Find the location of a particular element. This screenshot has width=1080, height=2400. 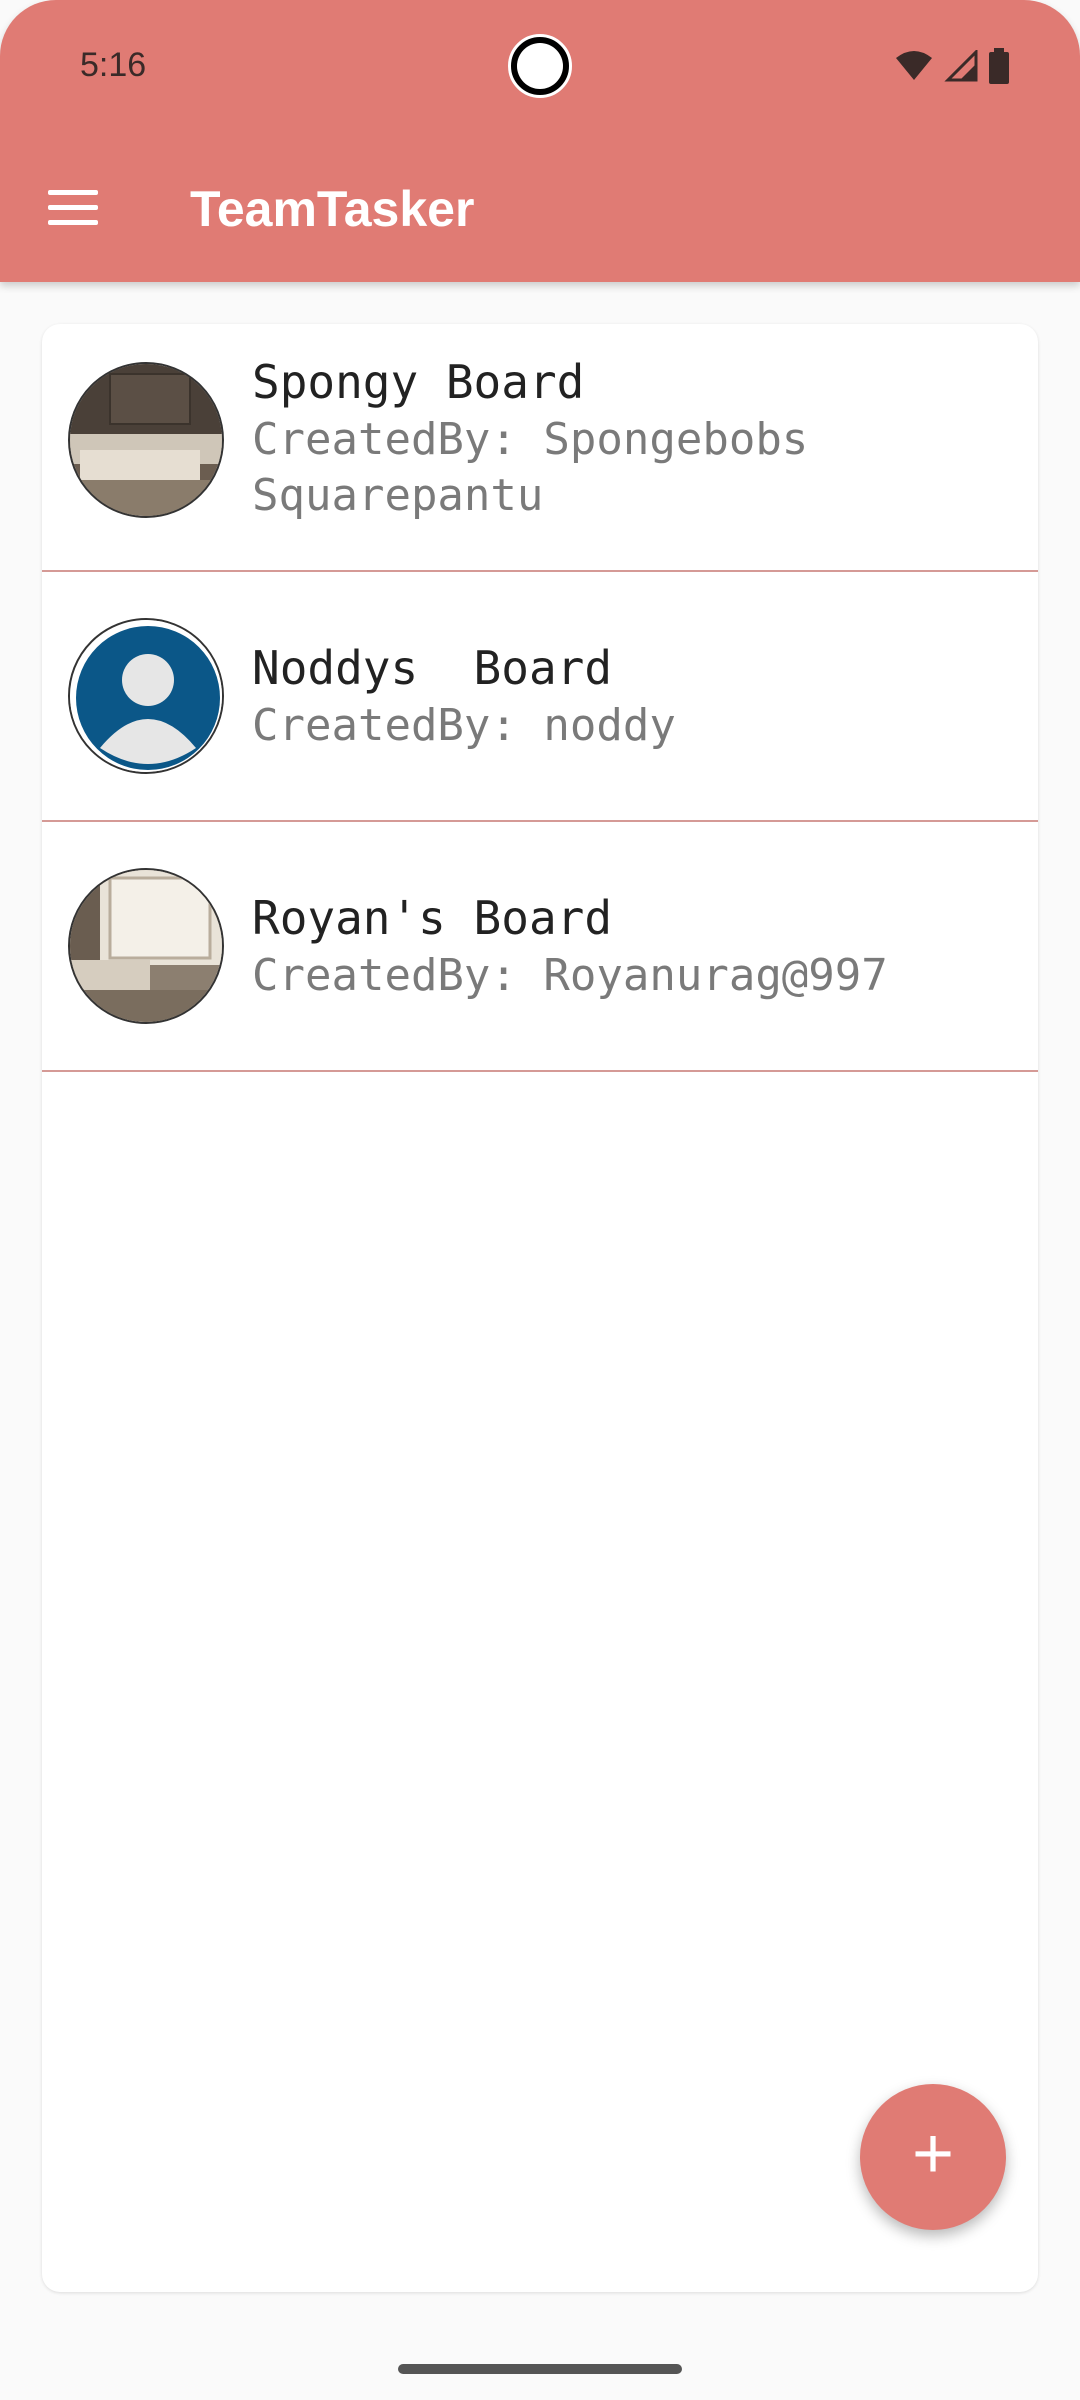

app-title: TeamTasker is located at coordinates (332, 209).